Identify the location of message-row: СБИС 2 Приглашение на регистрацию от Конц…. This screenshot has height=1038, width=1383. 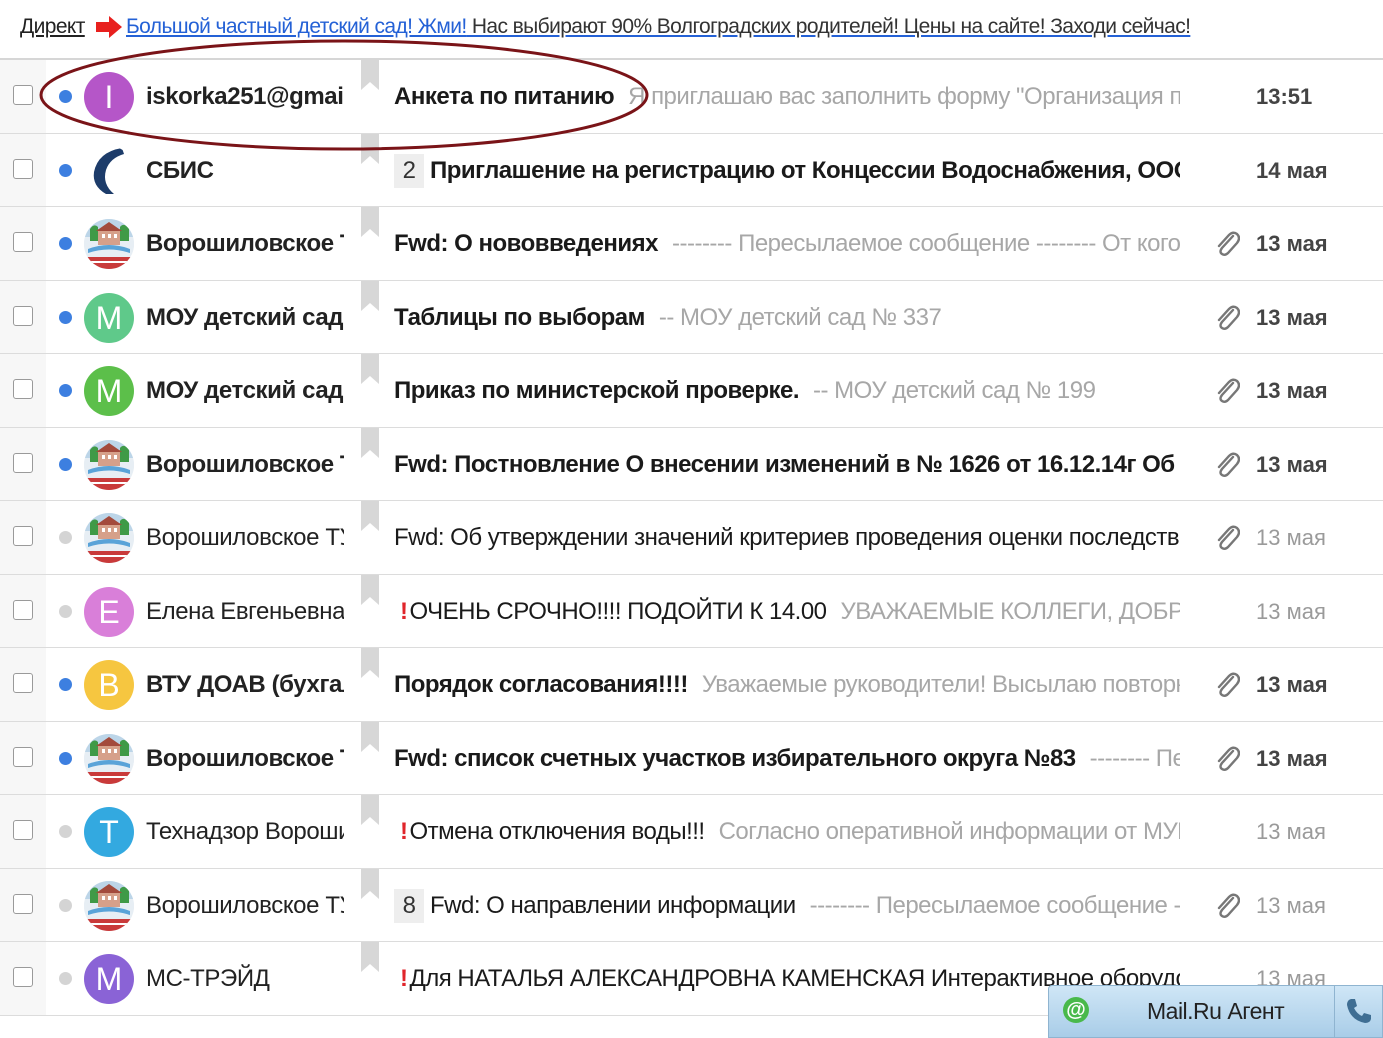
(691, 170).